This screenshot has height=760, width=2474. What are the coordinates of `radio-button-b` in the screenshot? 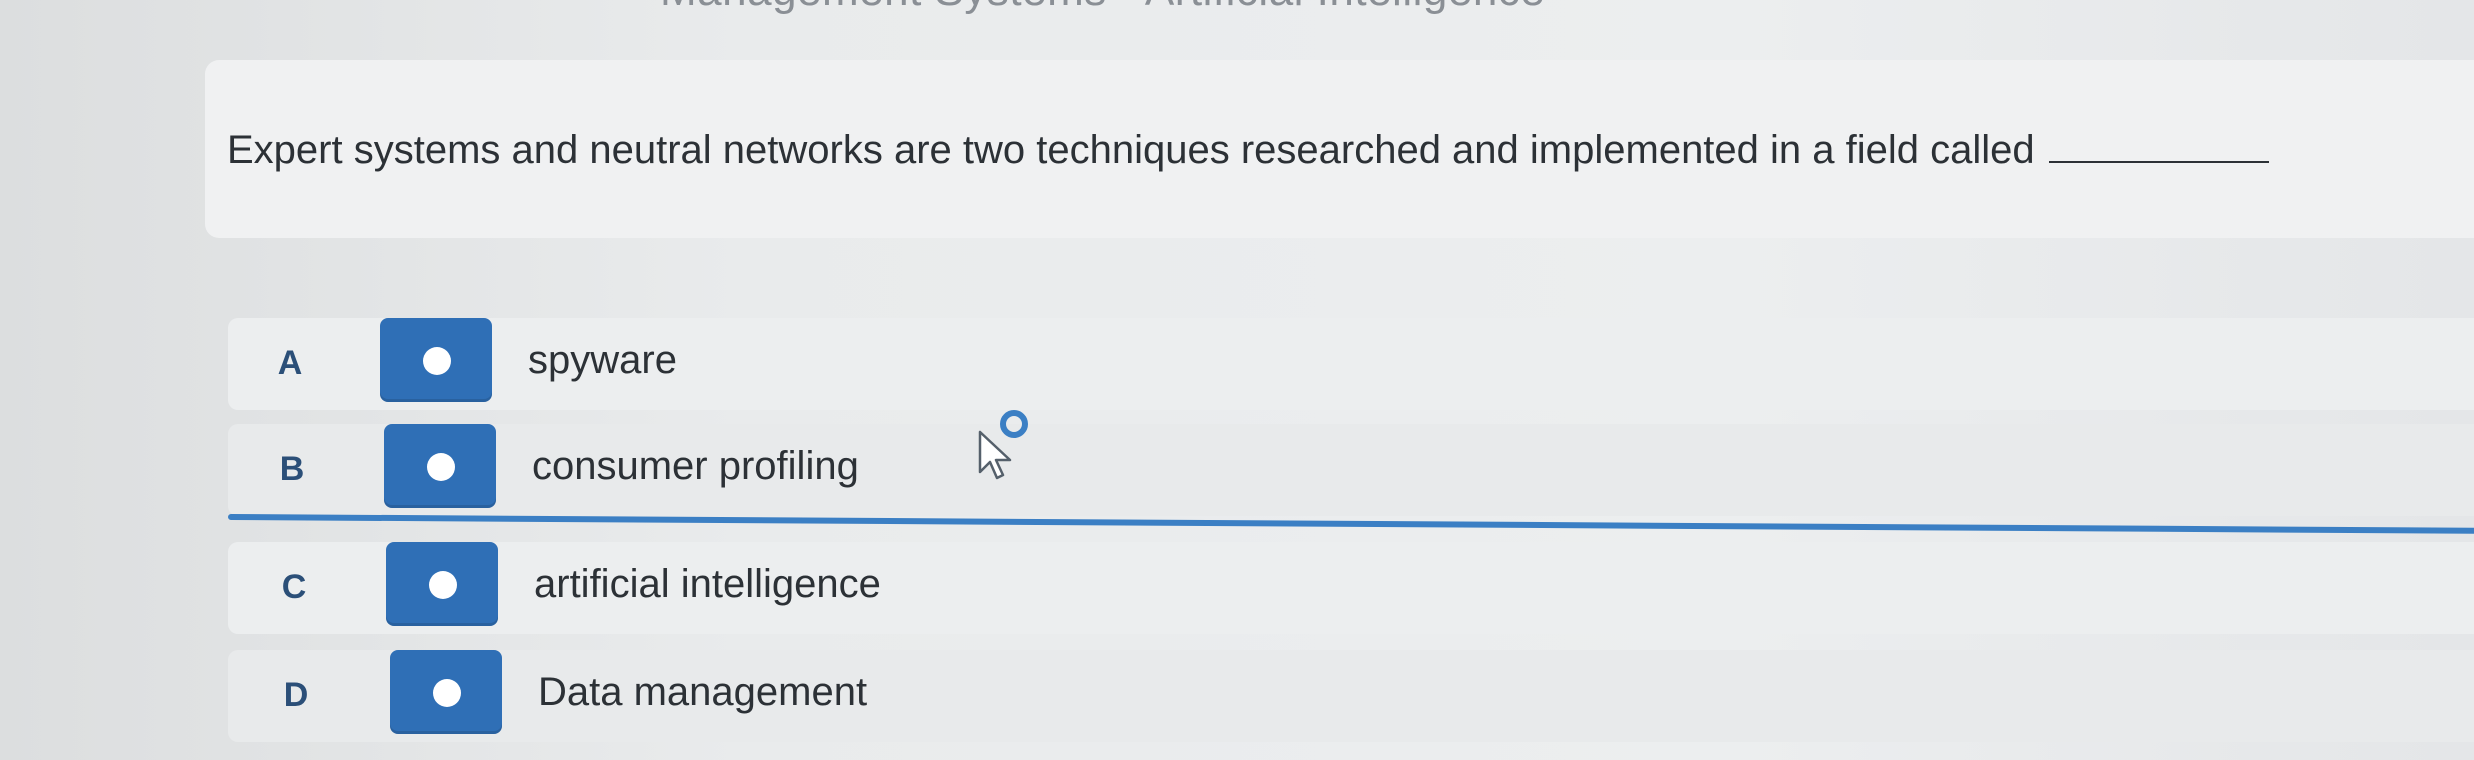 It's located at (440, 466).